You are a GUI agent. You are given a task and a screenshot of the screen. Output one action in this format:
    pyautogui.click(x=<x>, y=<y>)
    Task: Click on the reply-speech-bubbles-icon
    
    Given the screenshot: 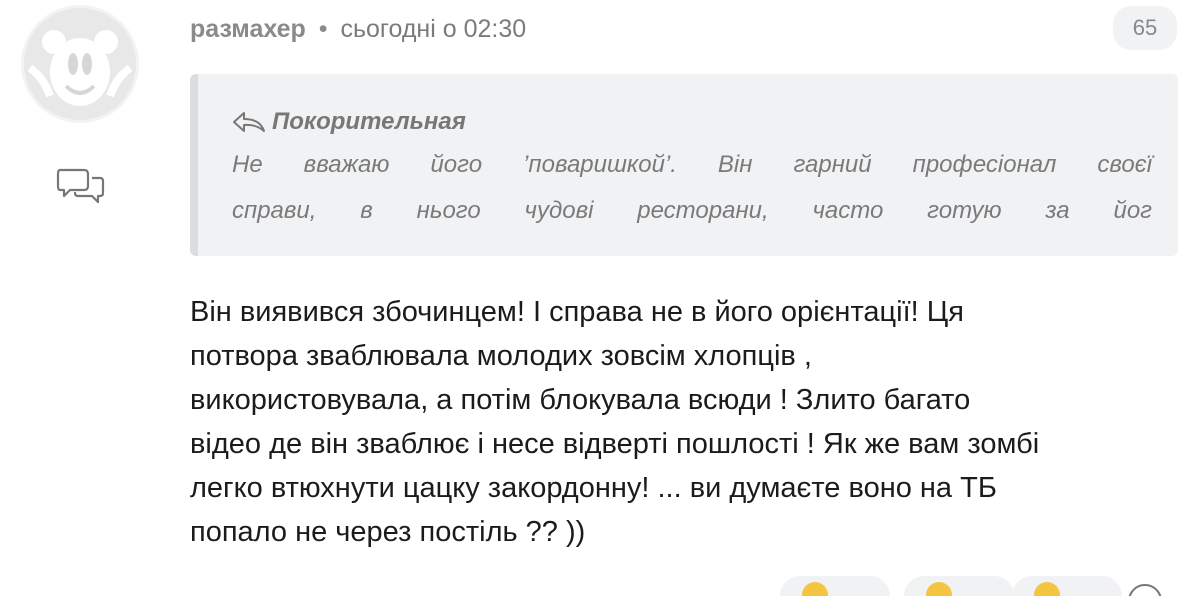 What is the action you would take?
    pyautogui.click(x=81, y=185)
    